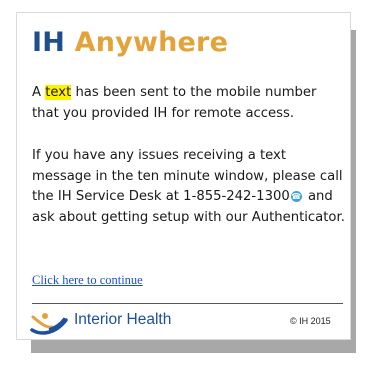  What do you see at coordinates (187, 303) in the screenshot?
I see `footer-divider` at bounding box center [187, 303].